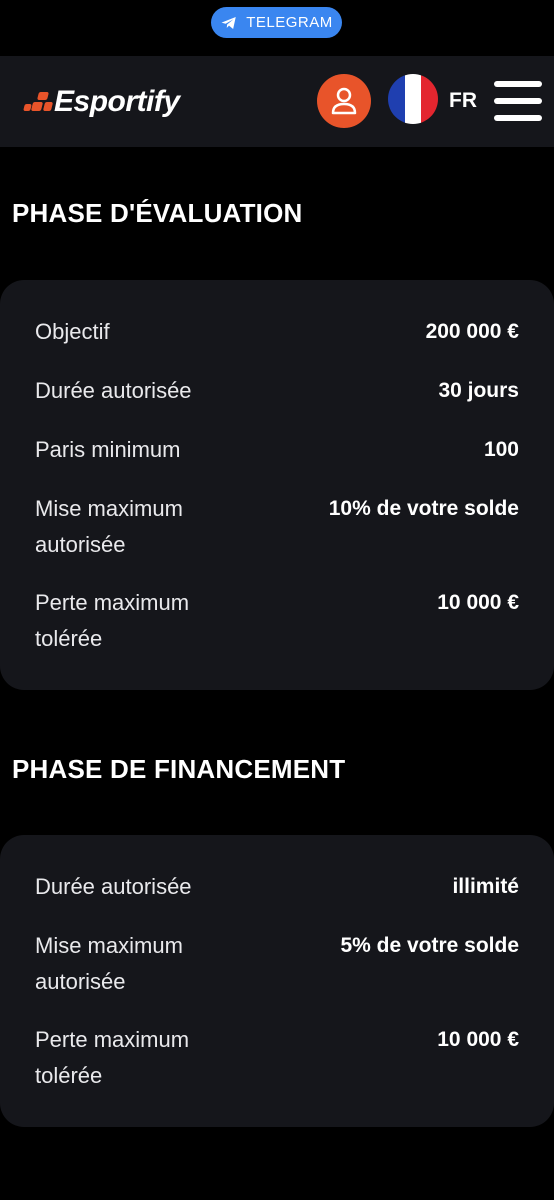 This screenshot has width=554, height=1200. Describe the element at coordinates (277, 1058) in the screenshot. I see `funding-row-max-loss: Perte maximum tolérée 10 000 €` at that location.